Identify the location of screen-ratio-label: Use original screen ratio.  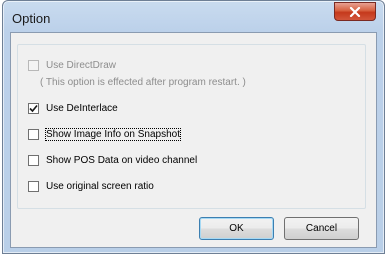
(100, 186).